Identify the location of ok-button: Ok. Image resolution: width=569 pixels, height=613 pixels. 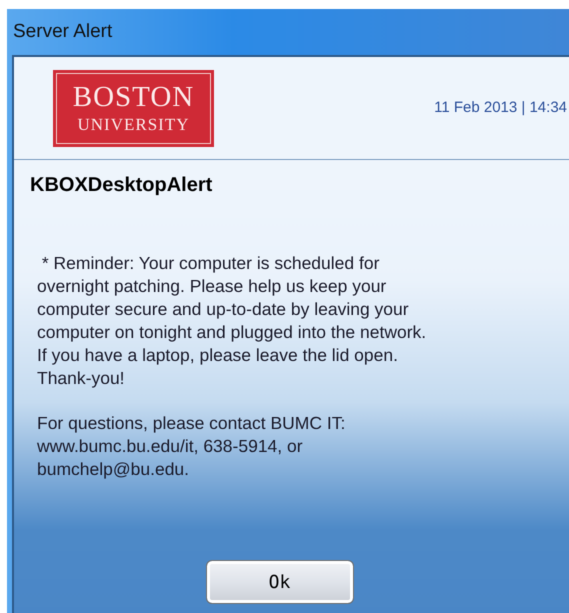
(279, 582).